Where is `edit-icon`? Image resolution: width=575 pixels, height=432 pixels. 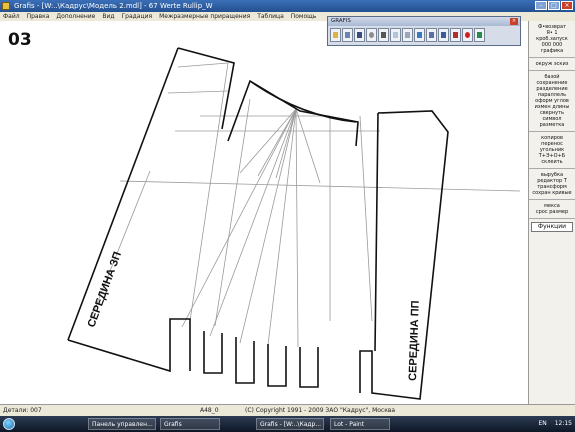 edit-icon is located at coordinates (347, 35).